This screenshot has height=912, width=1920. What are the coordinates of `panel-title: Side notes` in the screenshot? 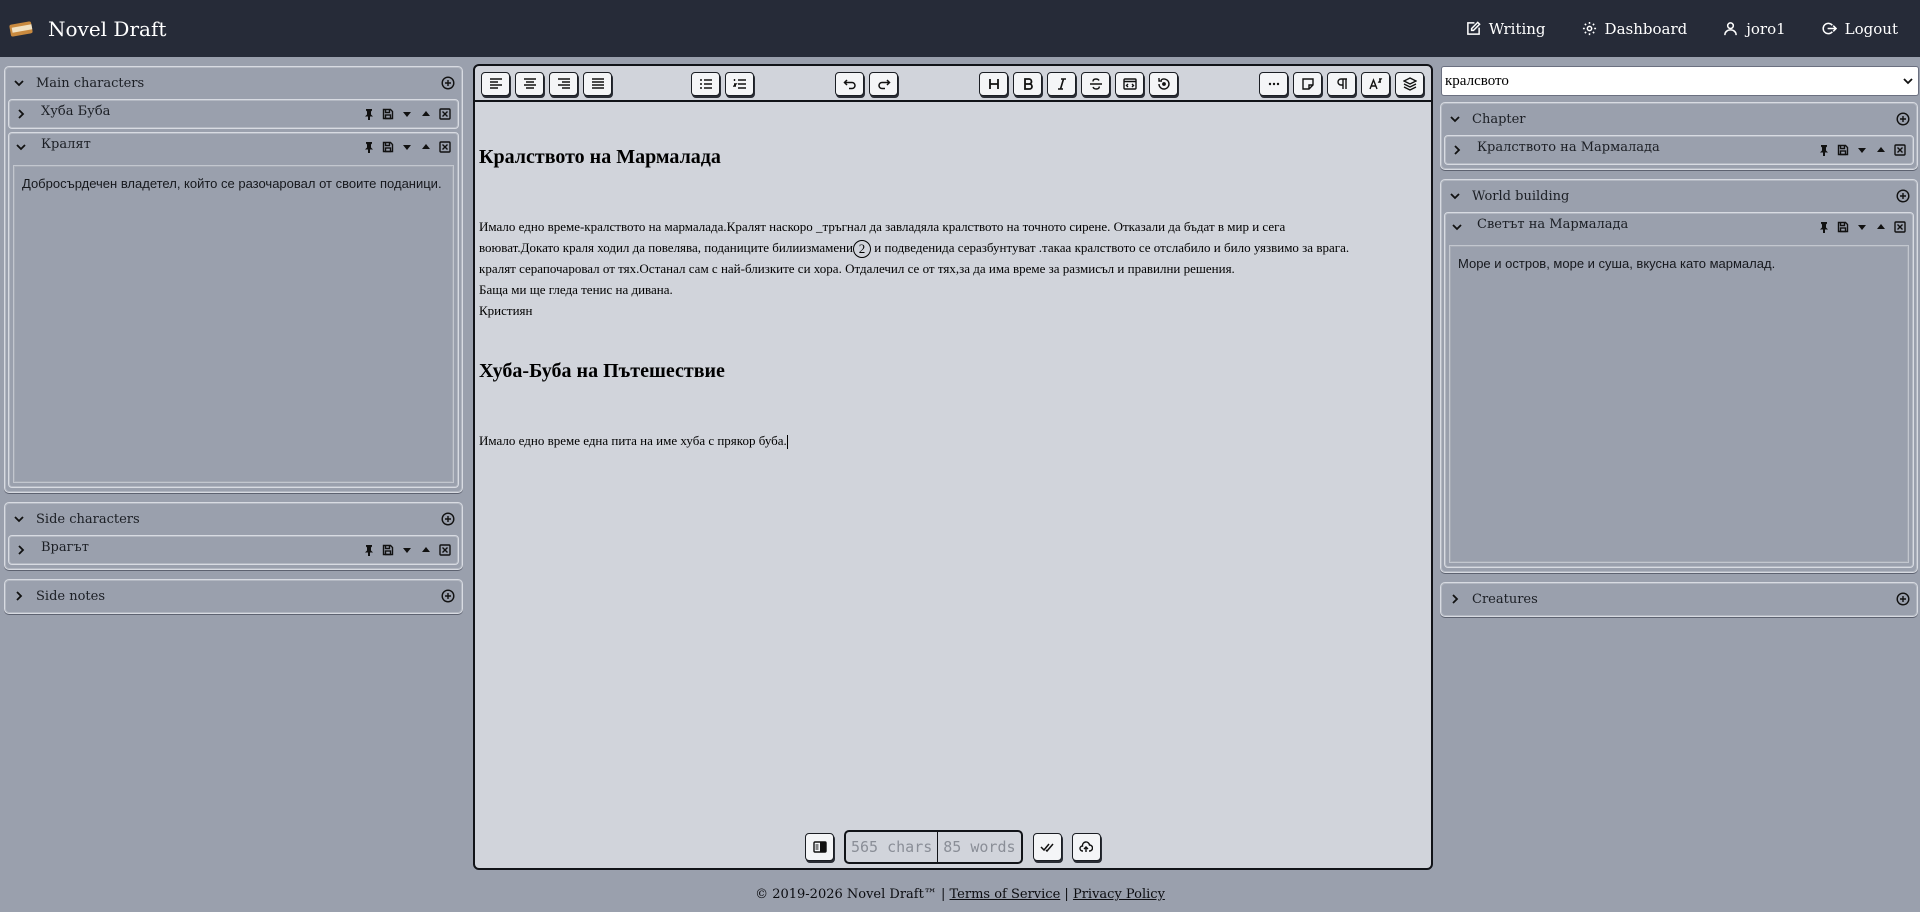 It's located at (70, 596).